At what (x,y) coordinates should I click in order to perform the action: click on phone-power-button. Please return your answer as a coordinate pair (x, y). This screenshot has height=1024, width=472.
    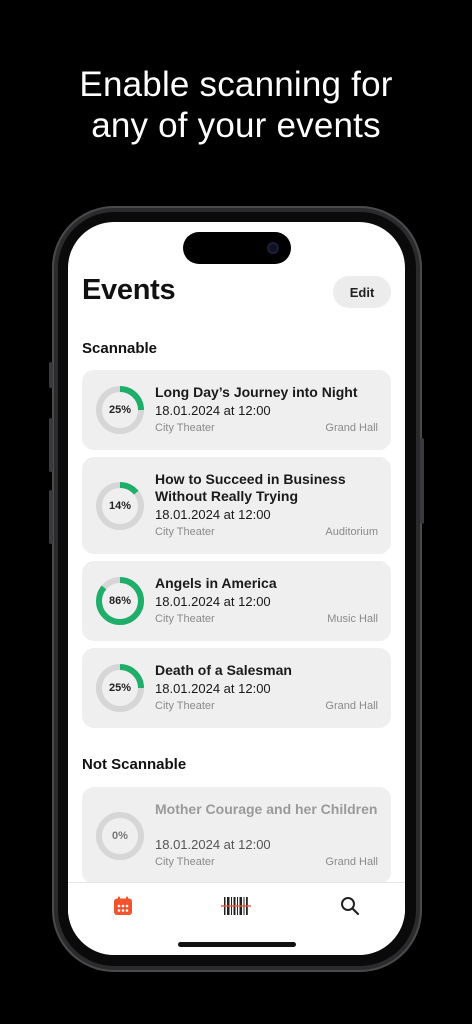
    Looking at the image, I should click on (422, 481).